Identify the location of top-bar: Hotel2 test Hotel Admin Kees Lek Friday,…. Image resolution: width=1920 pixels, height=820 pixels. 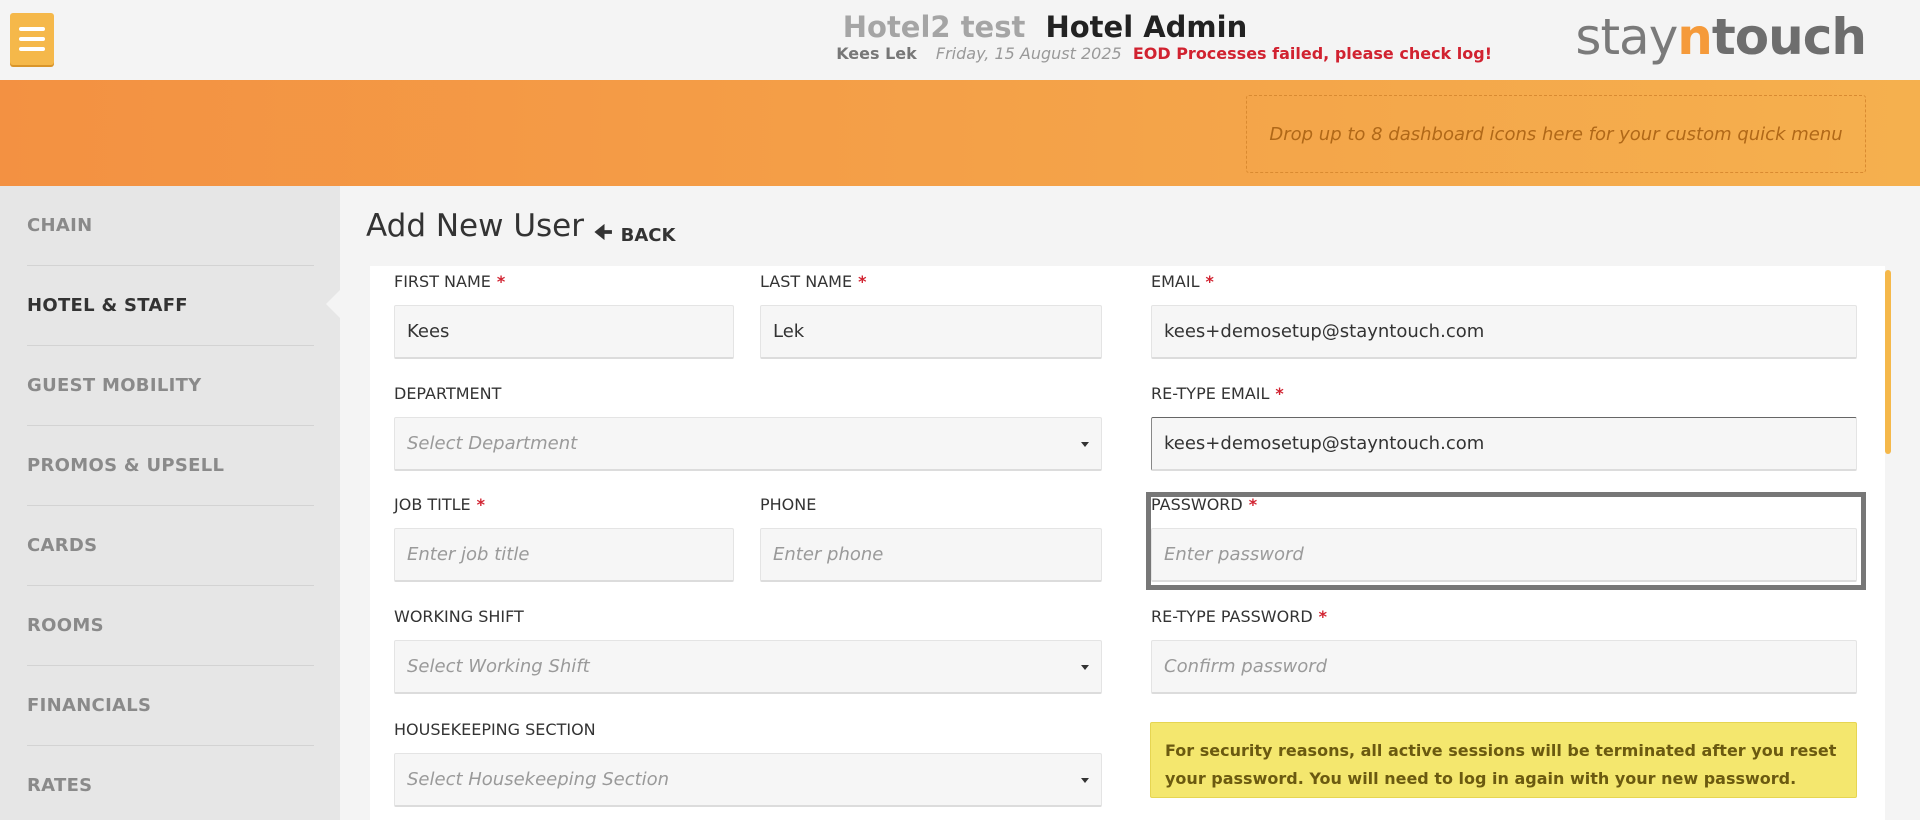
(960, 40).